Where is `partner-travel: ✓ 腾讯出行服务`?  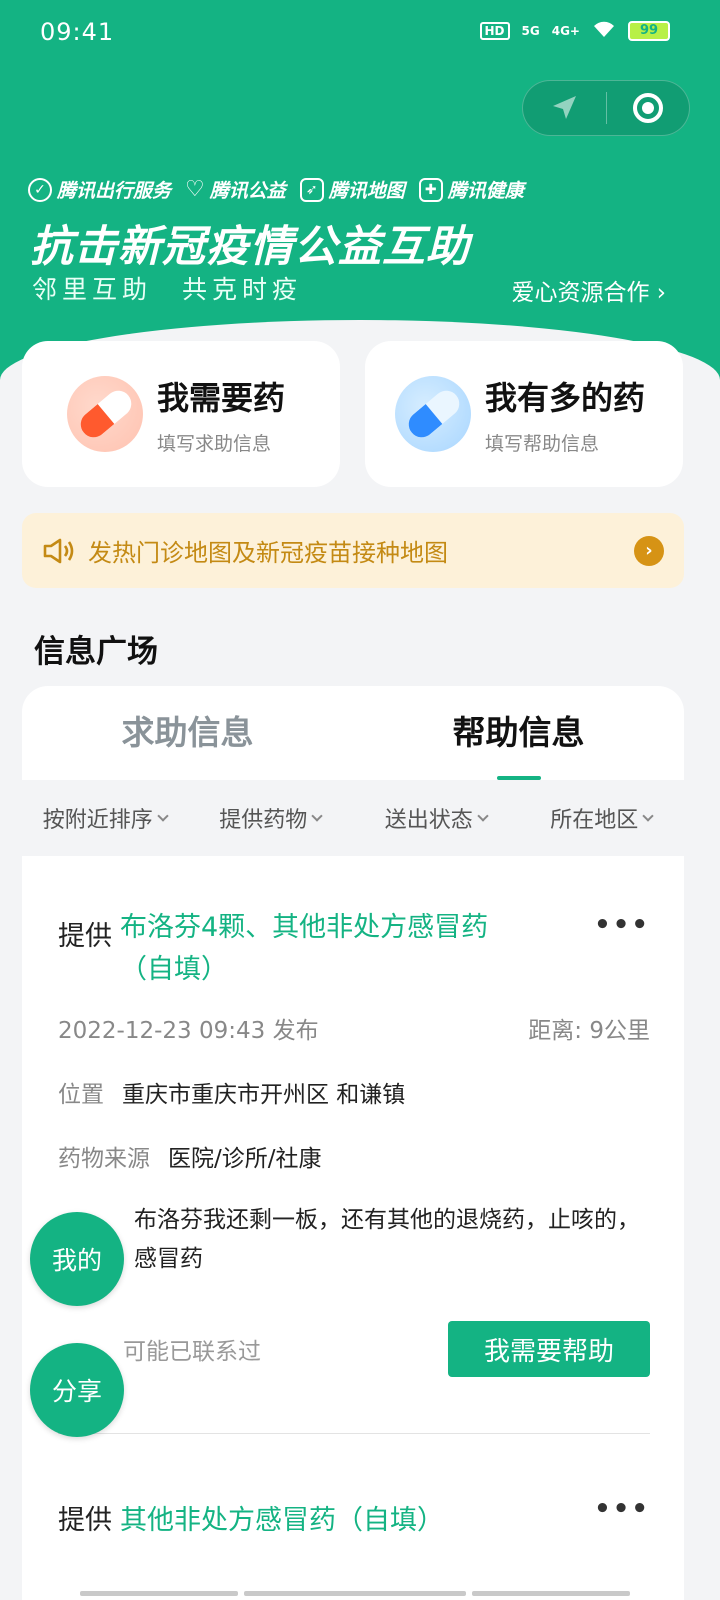
partner-travel: ✓ 腾讯出行服务 is located at coordinates (99, 189).